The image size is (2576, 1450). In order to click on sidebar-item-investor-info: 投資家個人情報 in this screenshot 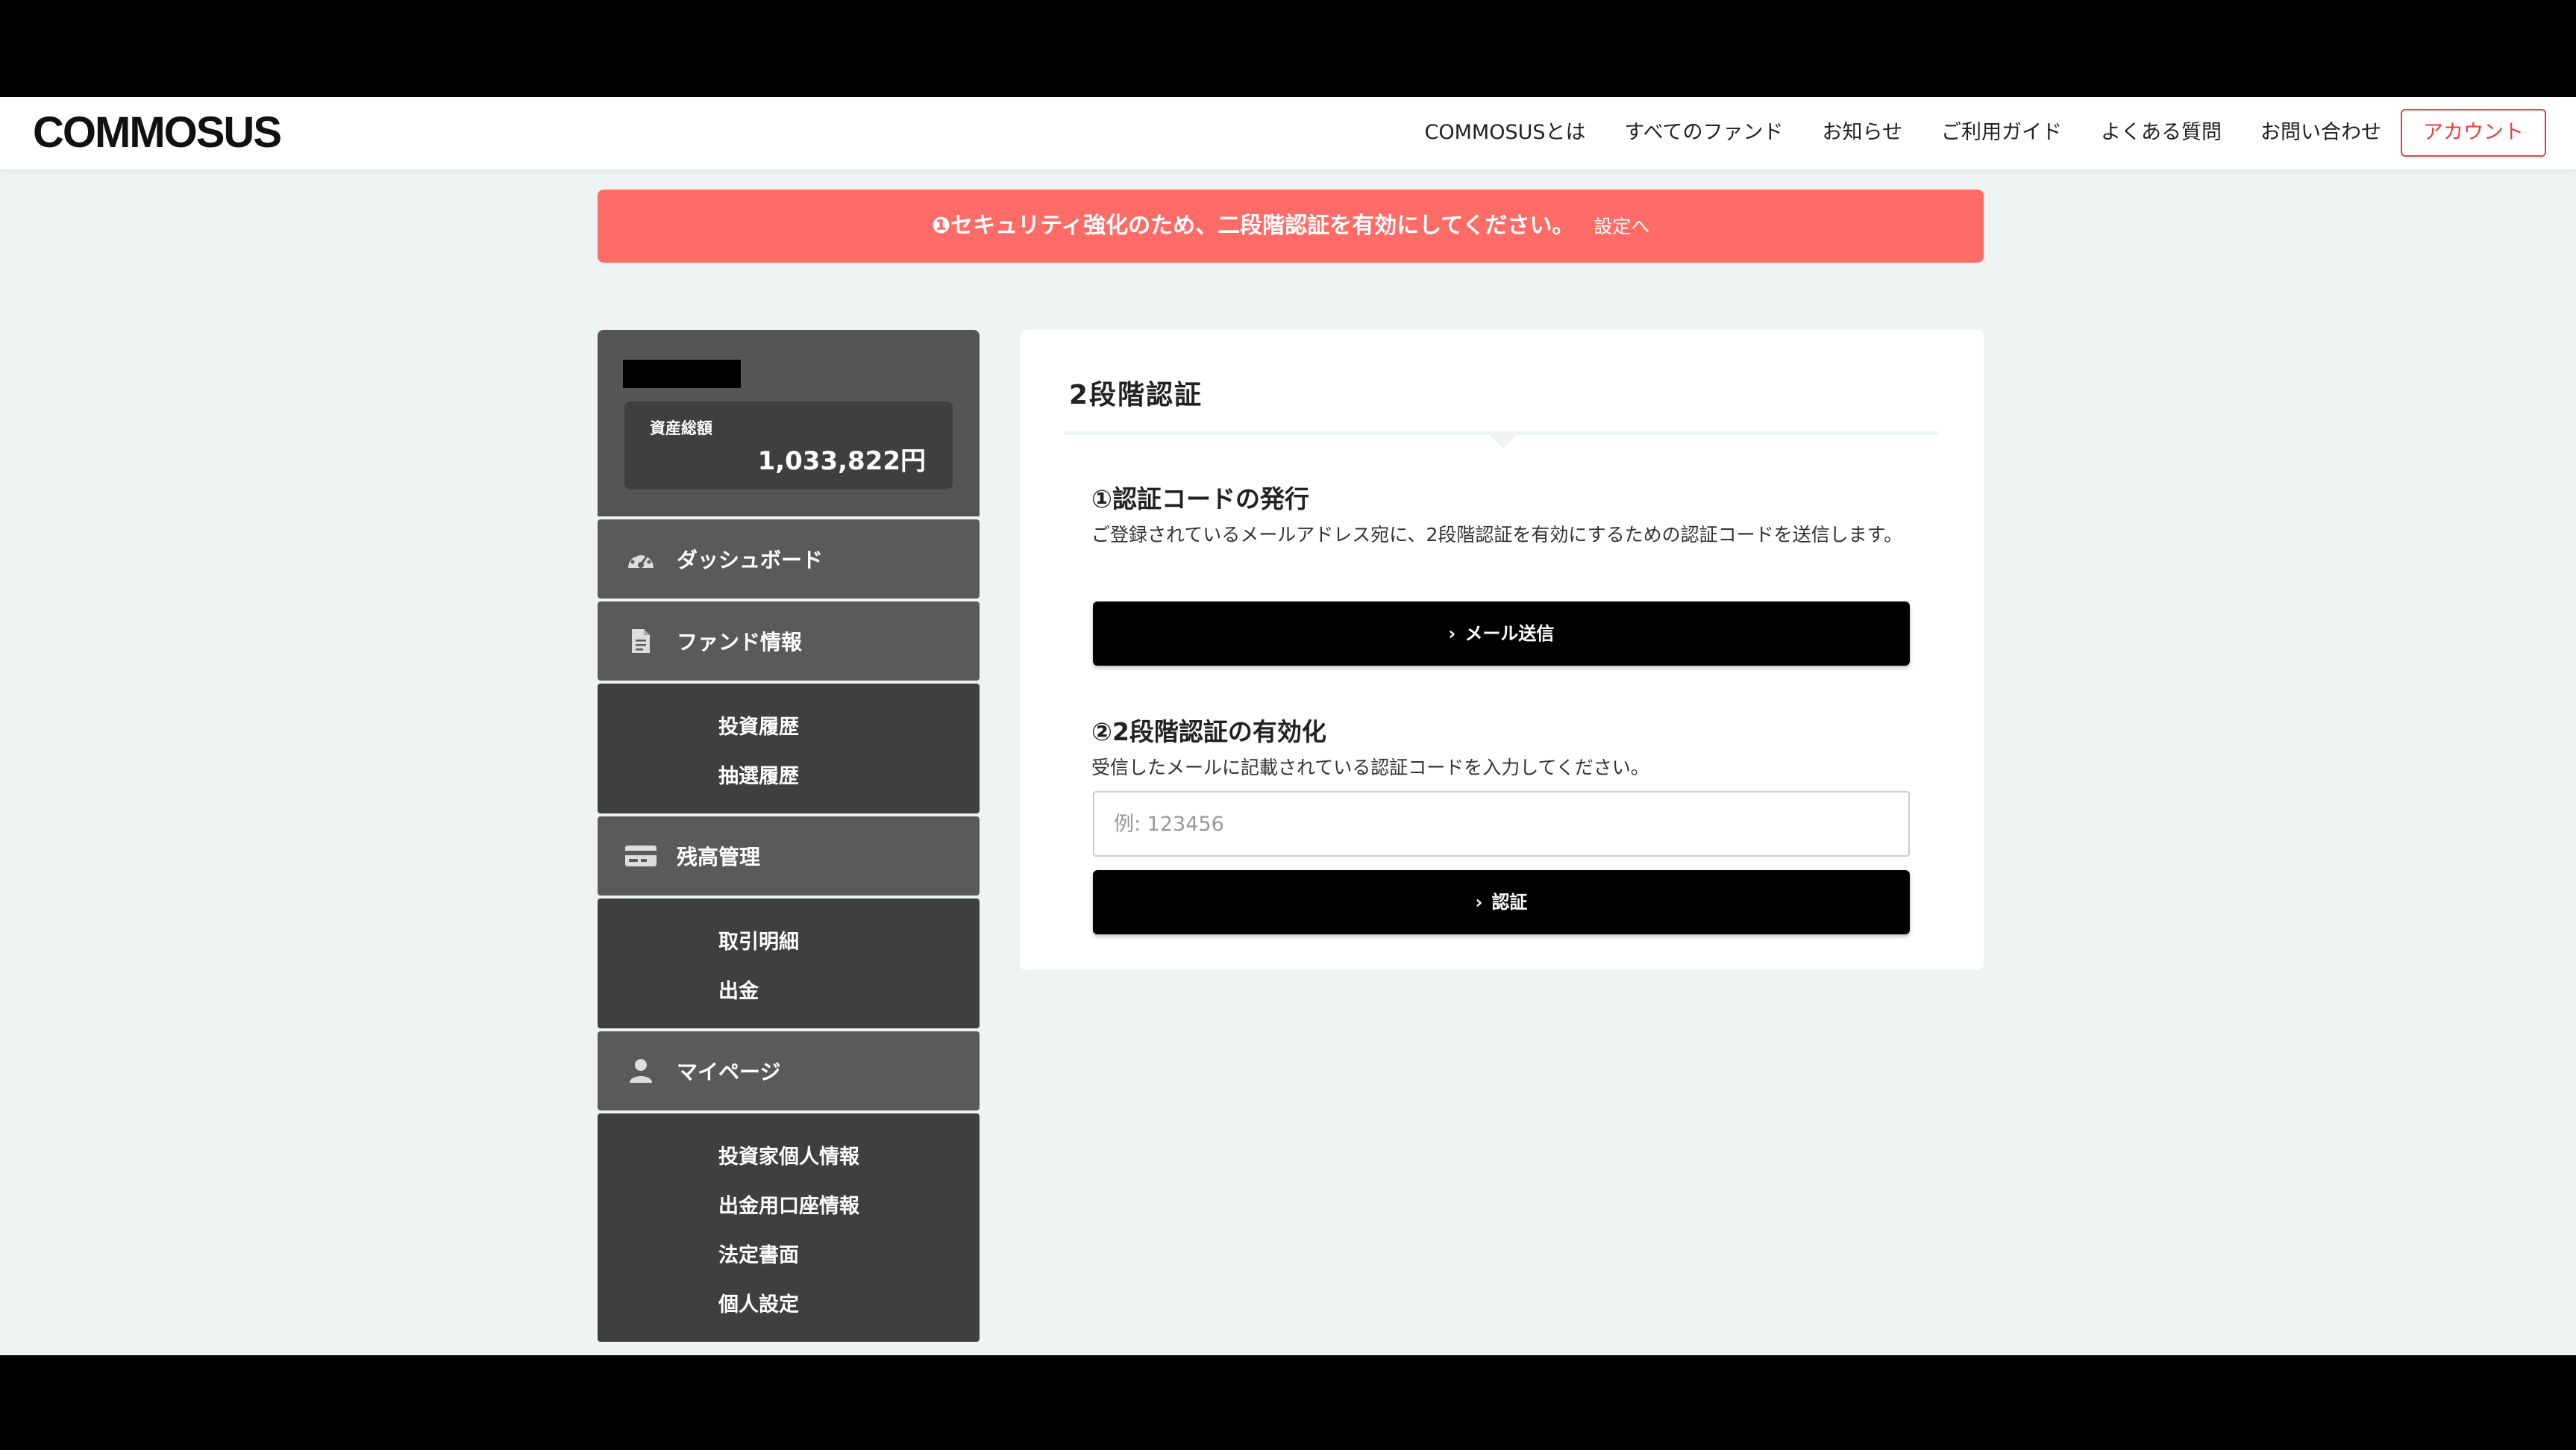, I will do `click(789, 1158)`.